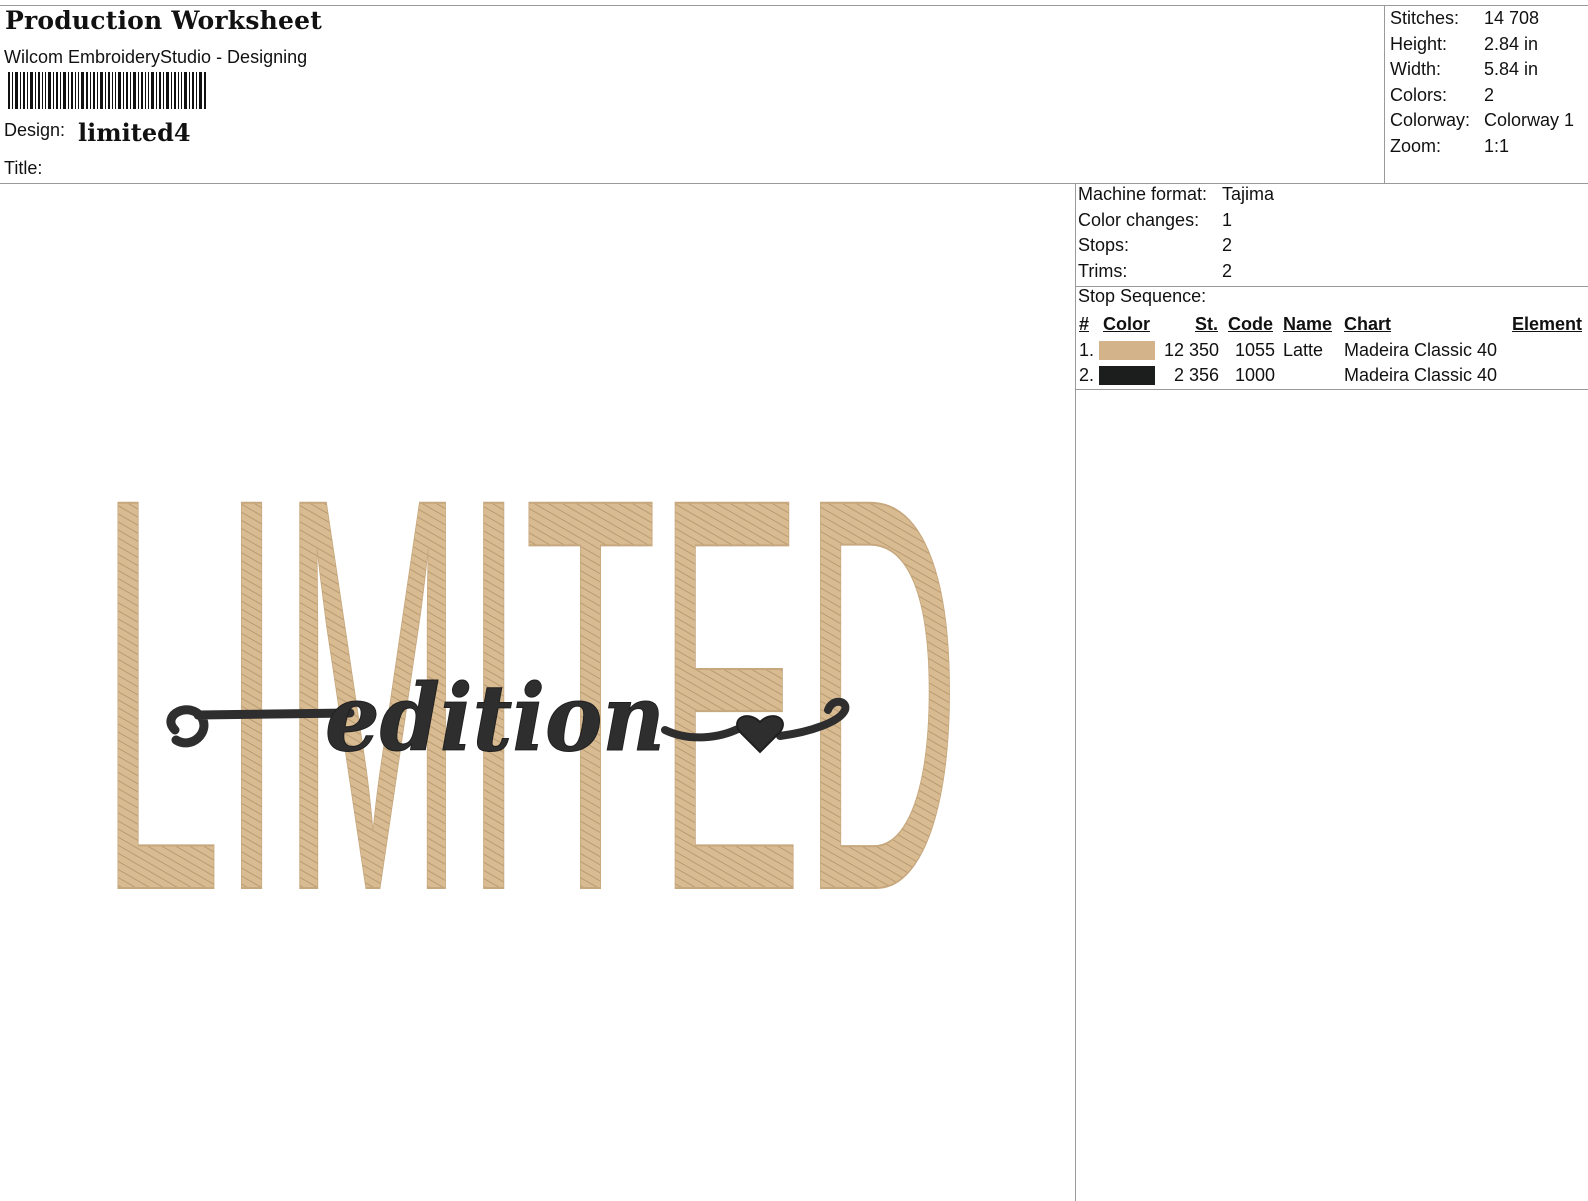 This screenshot has width=1588, height=1201. Describe the element at coordinates (1482, 45) in the screenshot. I see `stat-row: Height: 2.84 in` at that location.